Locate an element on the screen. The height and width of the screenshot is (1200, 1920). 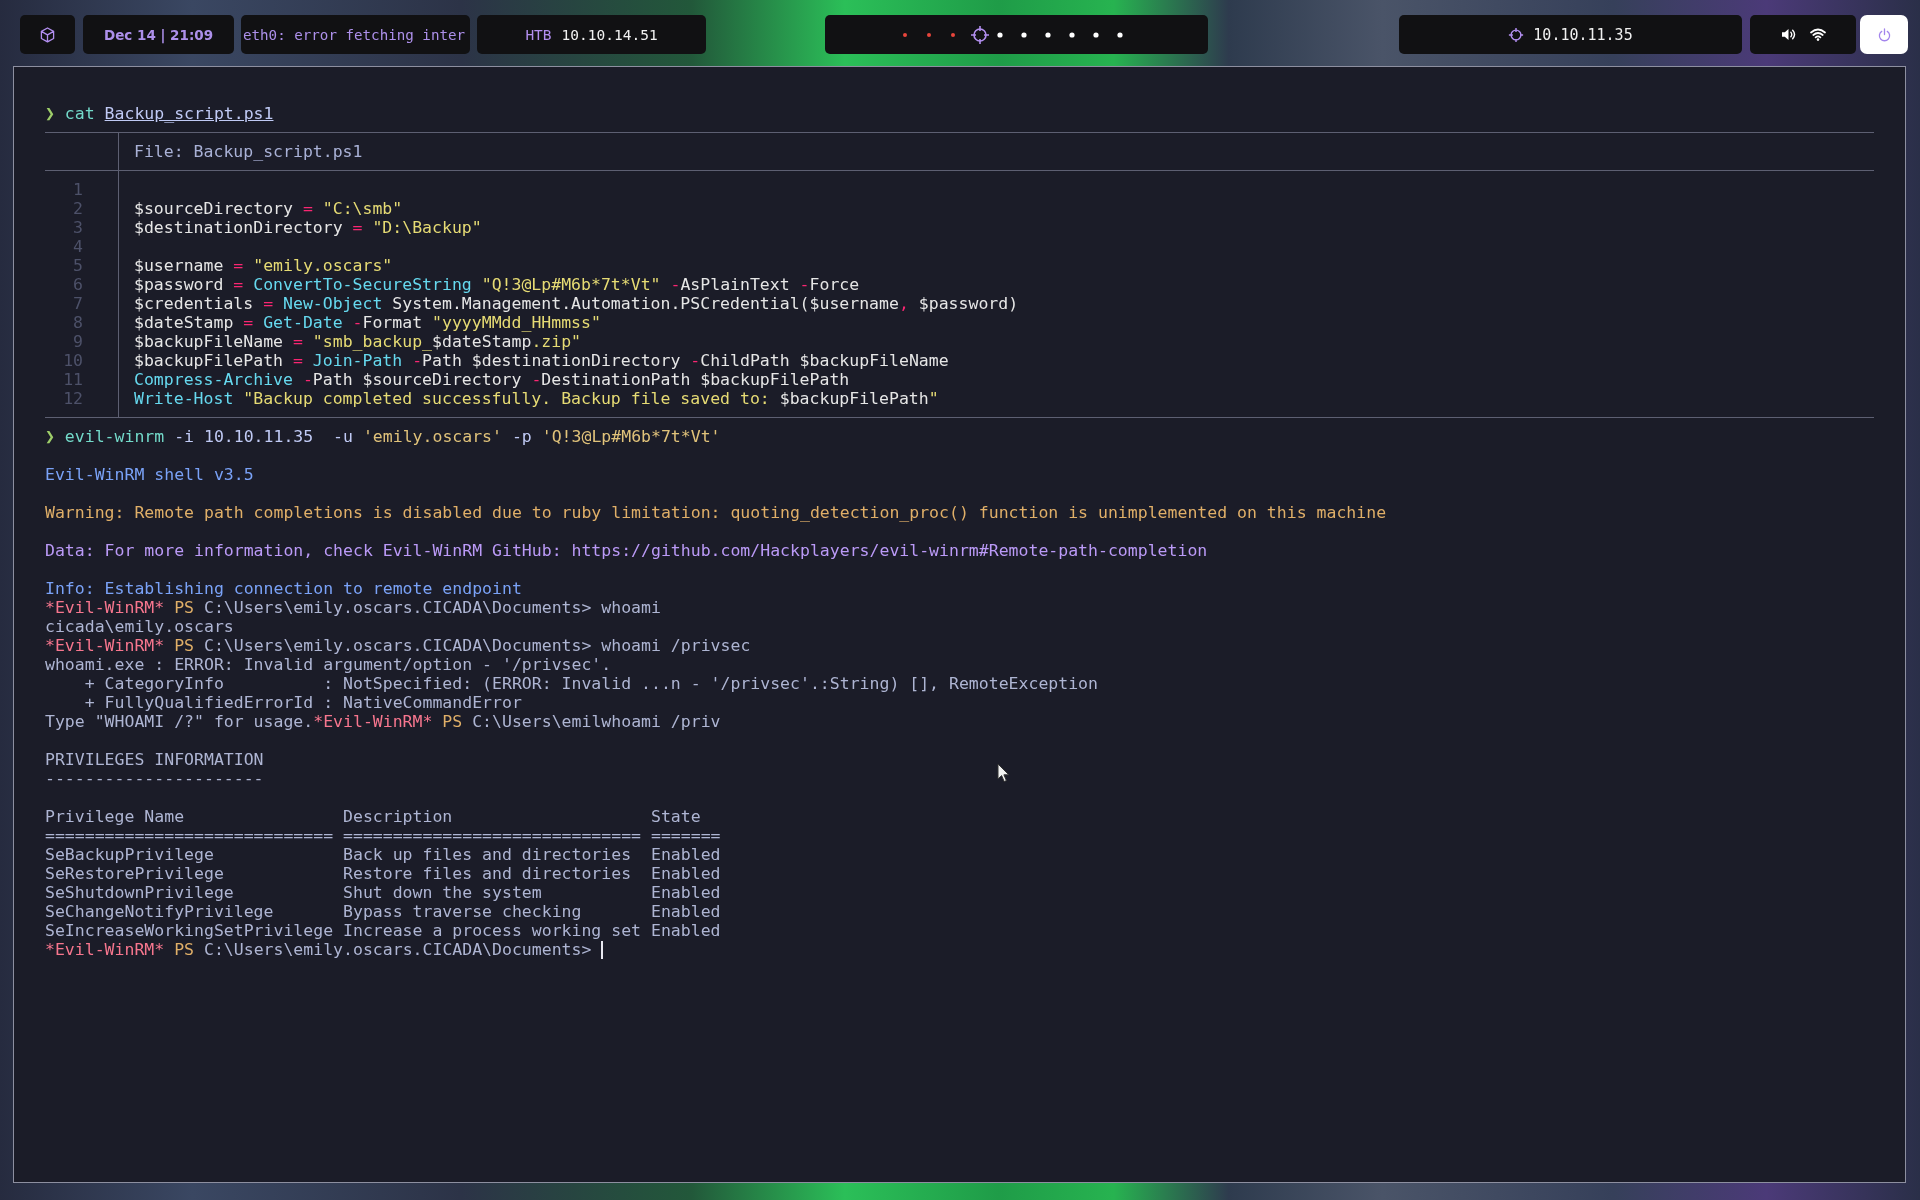
output-line: Warning: Remote path completions is disabled due to ruby limitation: quoting_detection_proc() function is unimplemented on this machine is located at coordinates (716, 512).